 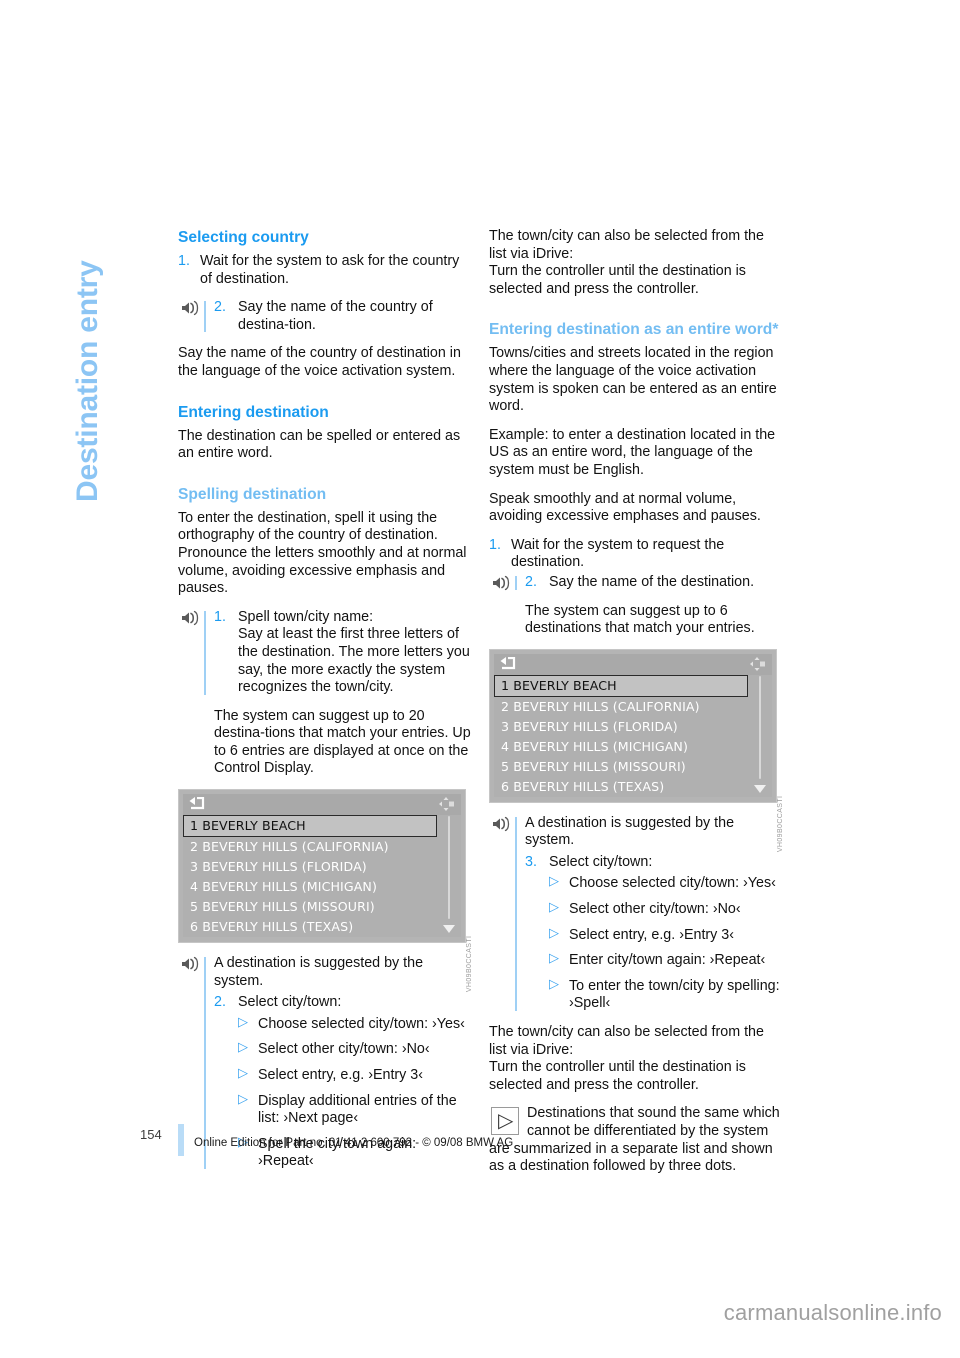 I want to click on list-item-label: Enter city/town again: ›Repeat‹, so click(x=667, y=960).